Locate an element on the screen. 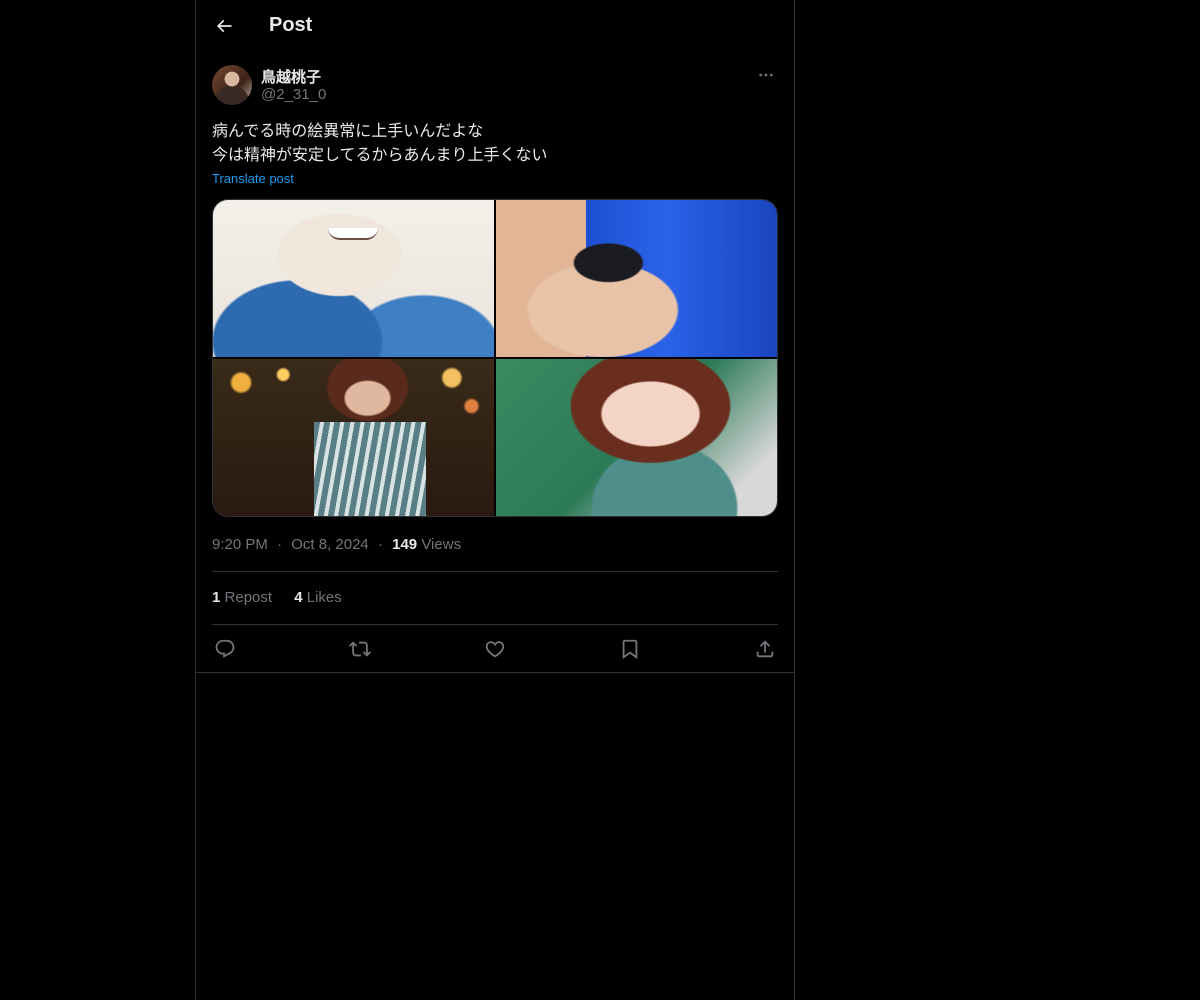 This screenshot has width=1200, height=1000. bookmark-icon is located at coordinates (630, 649).